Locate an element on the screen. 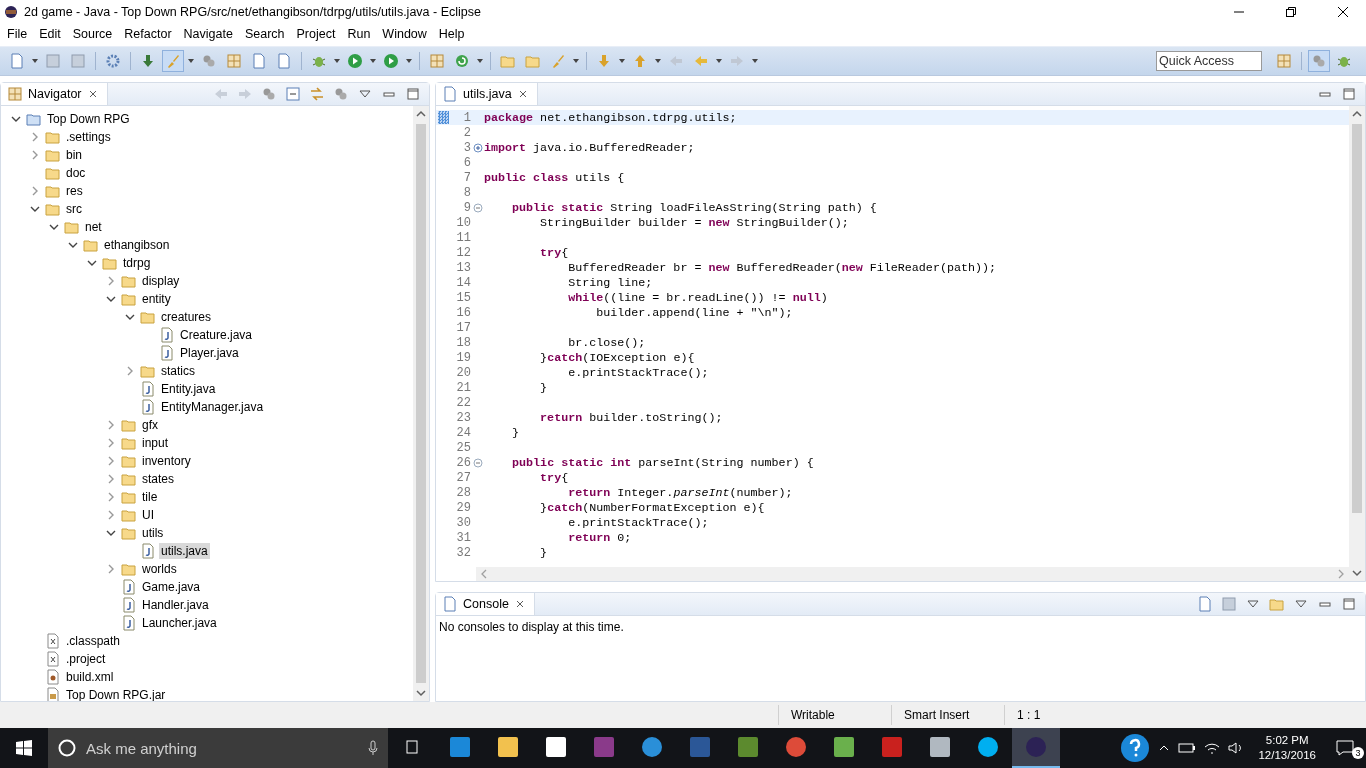 This screenshot has width=1366, height=768. tree-item: res is located at coordinates (74, 191).